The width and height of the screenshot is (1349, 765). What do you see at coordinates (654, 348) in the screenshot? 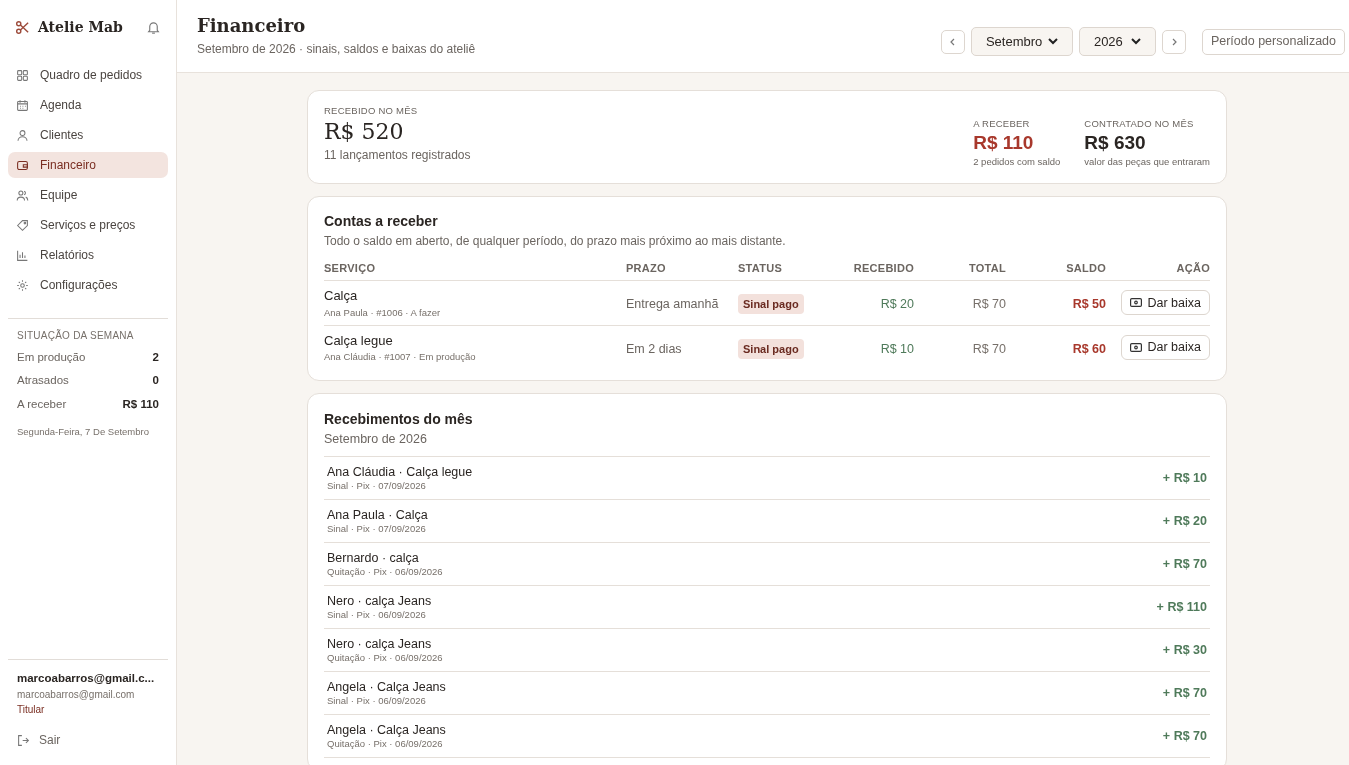
I see `table-cell: Em 2 dias` at bounding box center [654, 348].